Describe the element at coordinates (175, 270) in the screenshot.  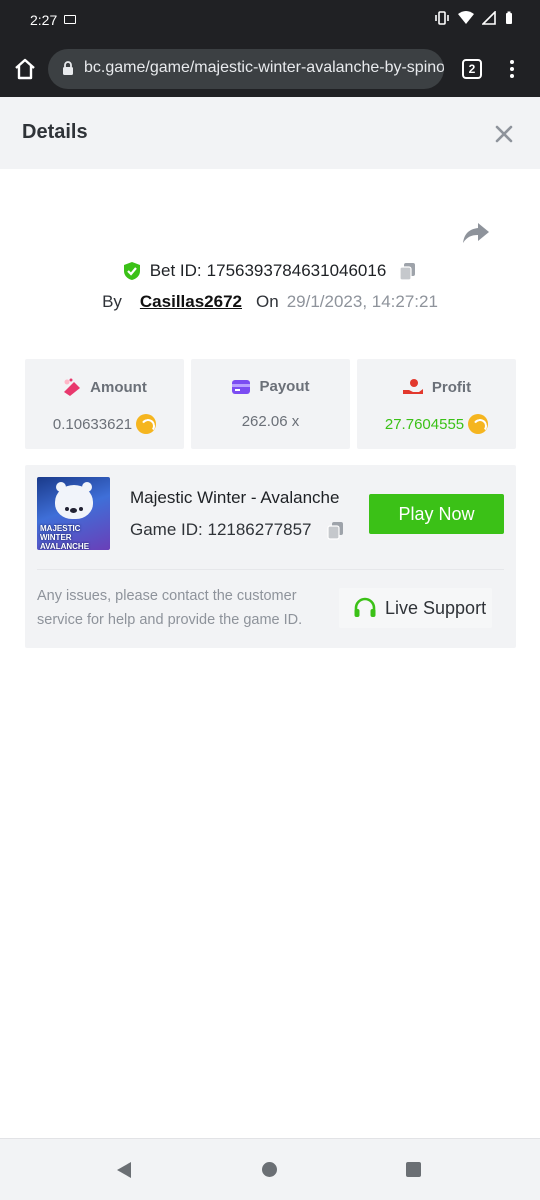
I see `bet-id-label: Bet ID:` at that location.